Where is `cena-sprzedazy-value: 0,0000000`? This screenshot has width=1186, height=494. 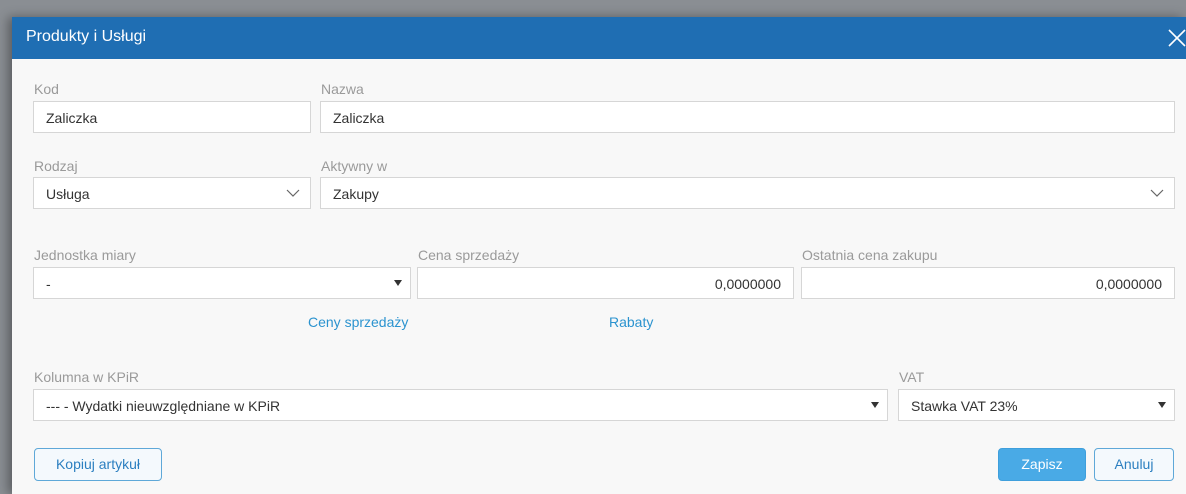 cena-sprzedazy-value: 0,0000000 is located at coordinates (747, 284).